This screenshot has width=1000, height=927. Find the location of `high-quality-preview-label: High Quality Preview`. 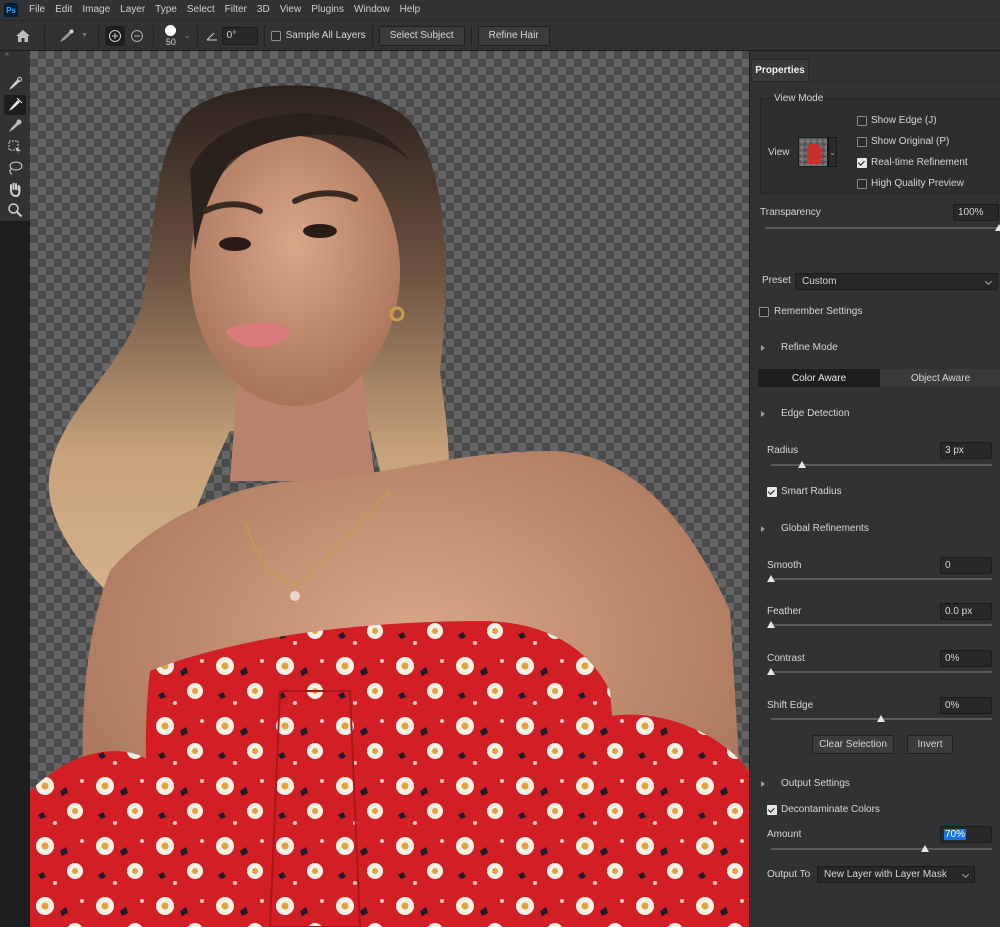

high-quality-preview-label: High Quality Preview is located at coordinates (917, 183).